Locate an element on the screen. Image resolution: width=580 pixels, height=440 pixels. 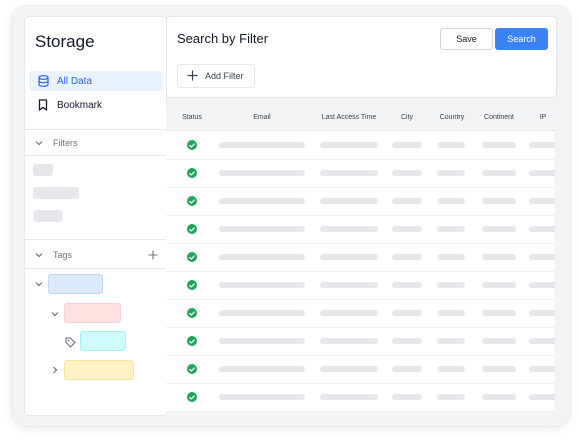
filter-panel: Search by Filter Save Search Add Filter is located at coordinates (361, 57).